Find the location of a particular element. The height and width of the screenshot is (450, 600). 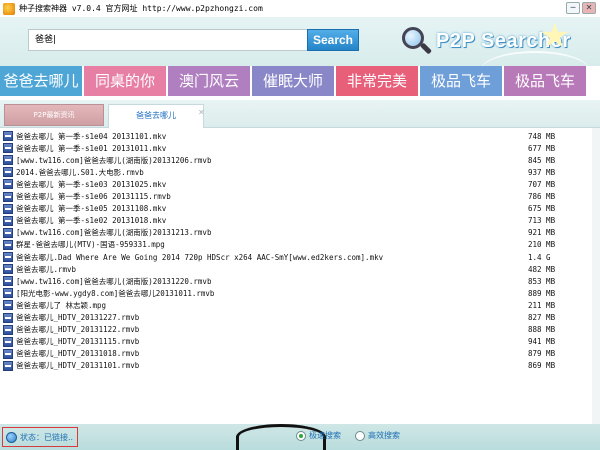

search-button: Search is located at coordinates (333, 40).